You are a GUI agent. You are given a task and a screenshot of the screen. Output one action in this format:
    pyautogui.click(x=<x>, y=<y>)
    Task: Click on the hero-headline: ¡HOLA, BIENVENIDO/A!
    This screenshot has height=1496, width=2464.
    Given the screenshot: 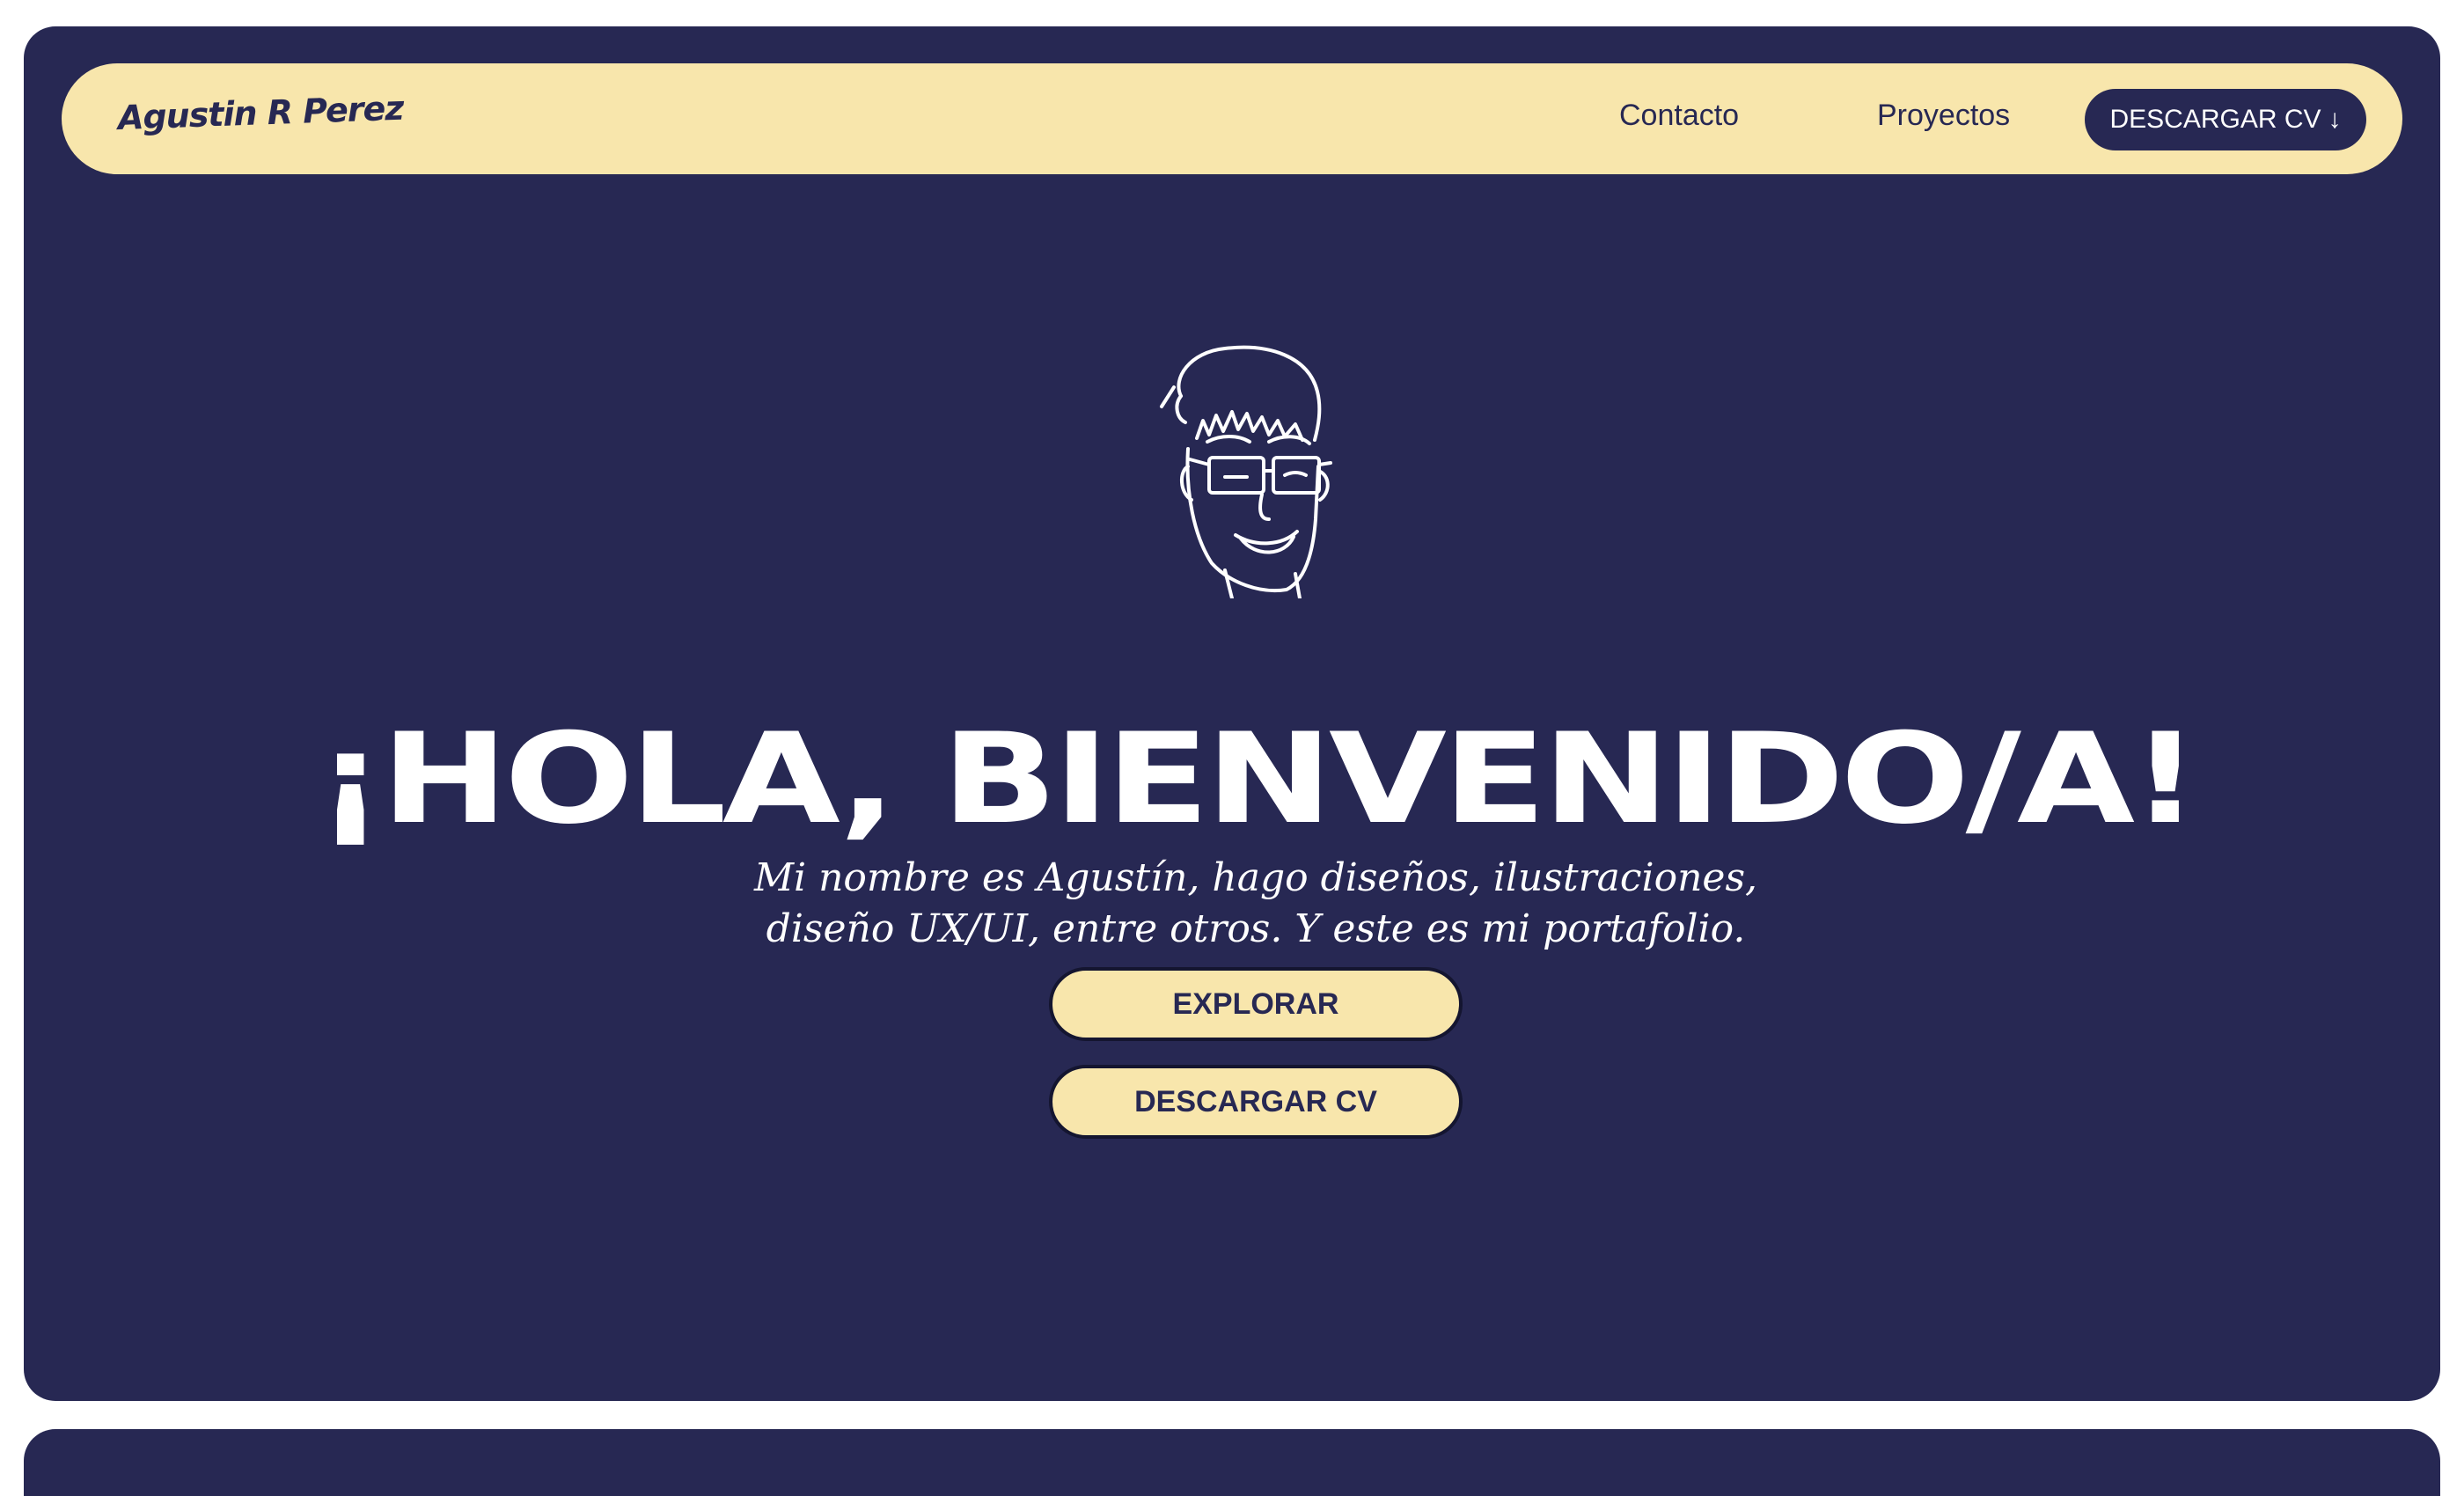 What is the action you would take?
    pyautogui.click(x=1257, y=780)
    